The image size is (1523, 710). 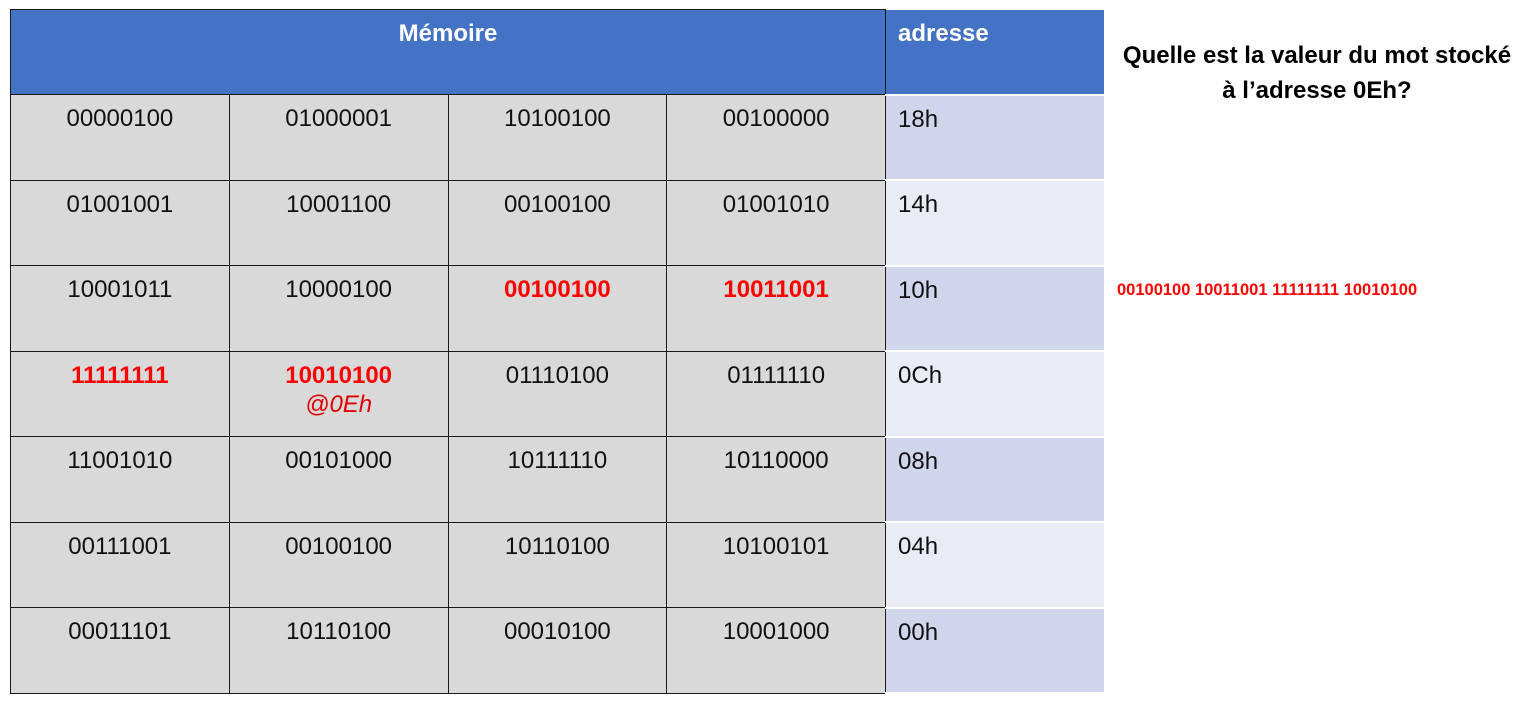 What do you see at coordinates (120, 479) in the screenshot?
I see `byte-cell: 11001010` at bounding box center [120, 479].